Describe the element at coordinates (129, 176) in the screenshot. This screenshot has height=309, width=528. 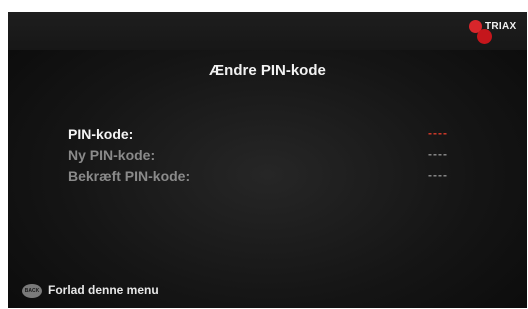
I see `confirm-pin-code-label: Bekræft PIN-kode:` at that location.